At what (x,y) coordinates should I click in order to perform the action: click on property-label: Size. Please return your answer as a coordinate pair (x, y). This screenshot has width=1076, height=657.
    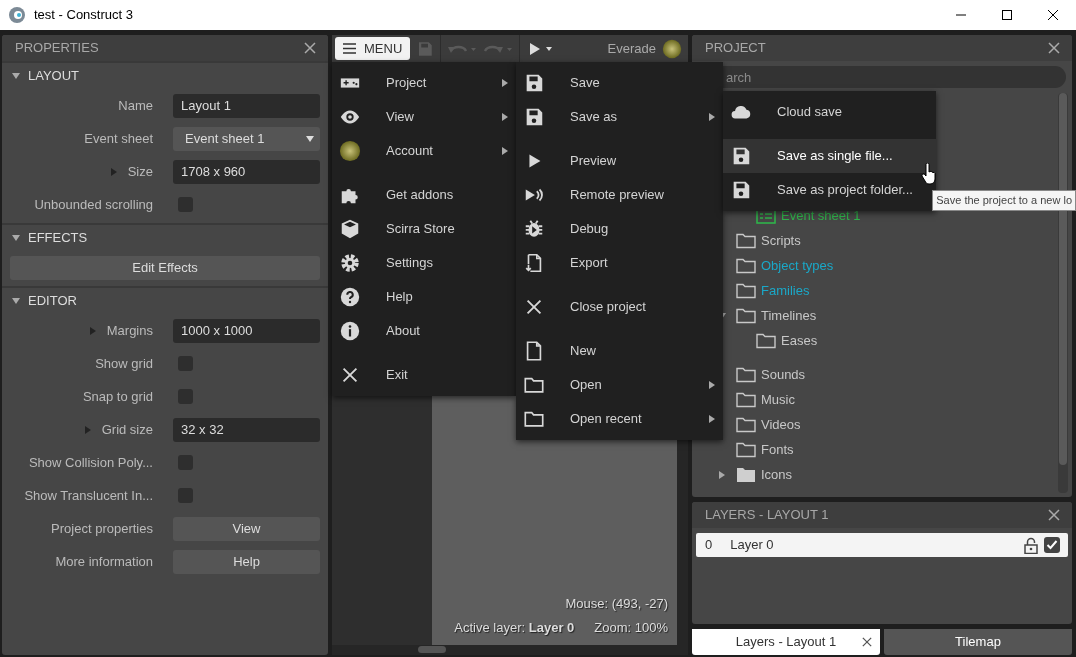
    Looking at the image, I should click on (140, 171).